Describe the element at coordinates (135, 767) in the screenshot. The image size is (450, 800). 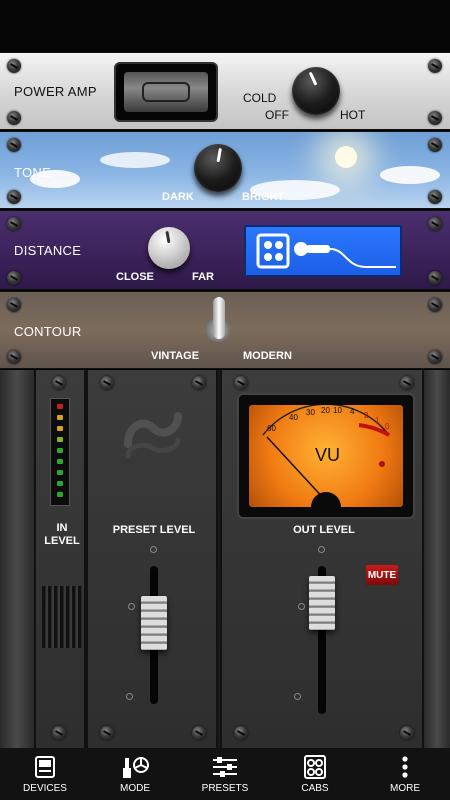
I see `mode-icon` at that location.